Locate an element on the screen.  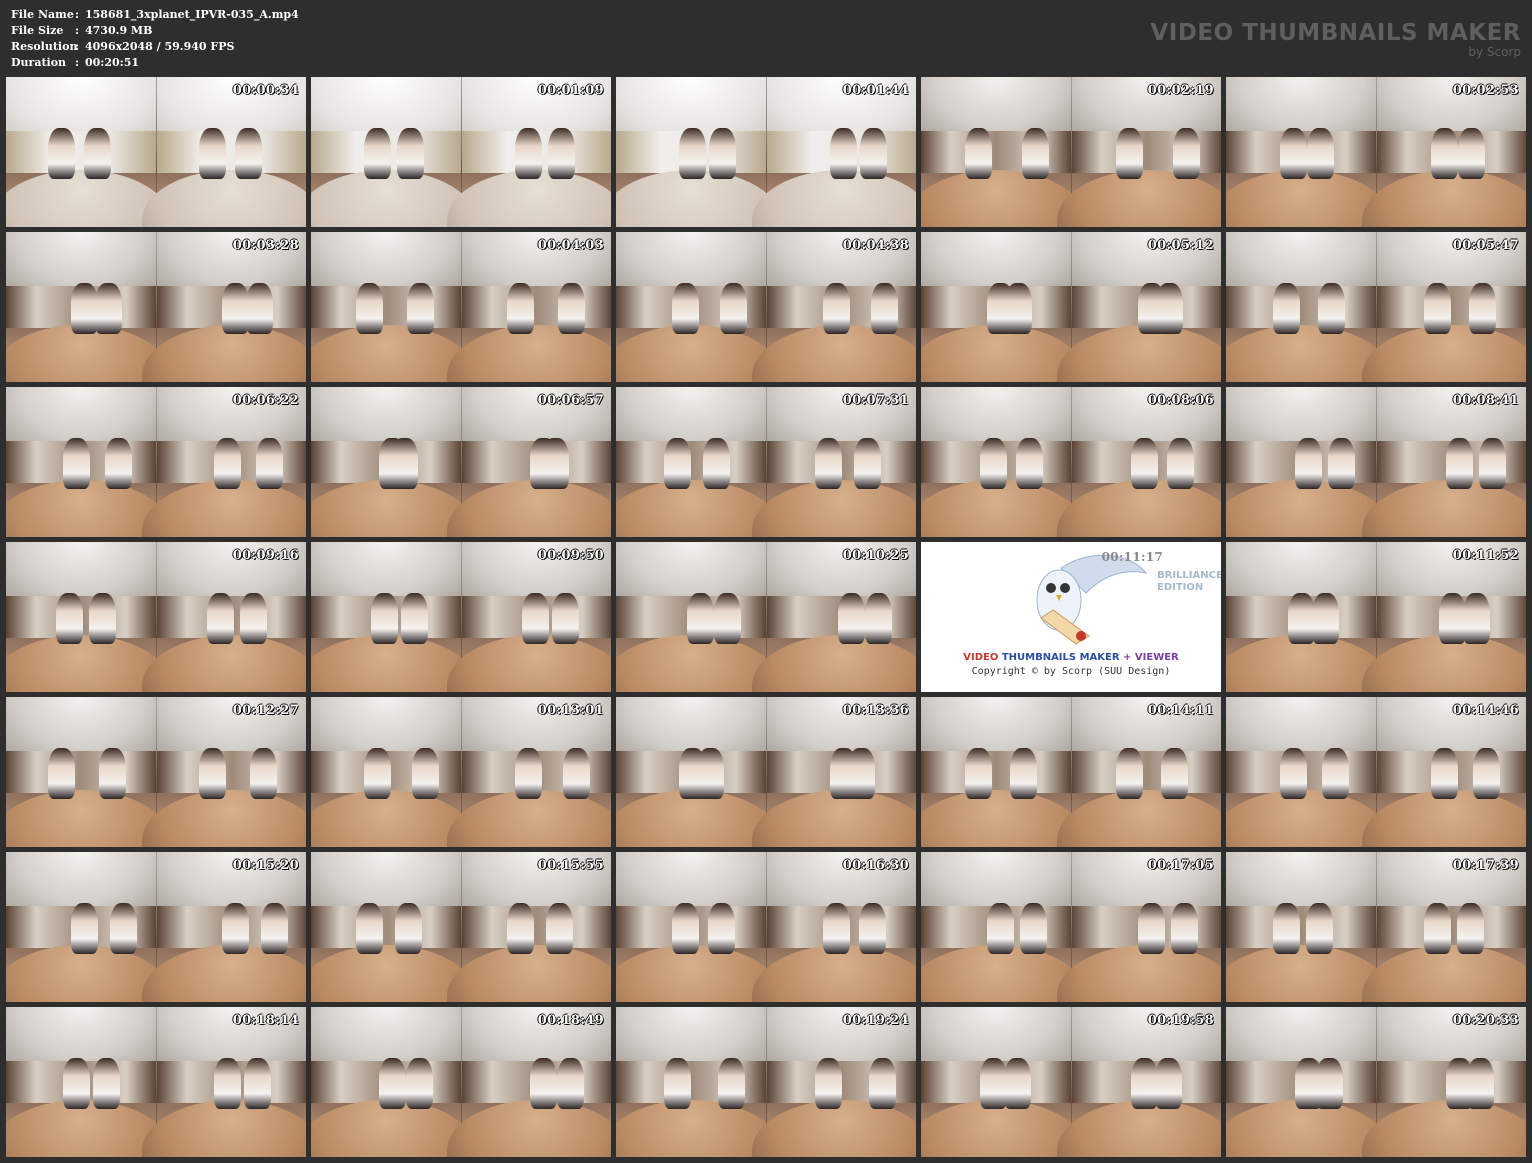
video-thumbnail: 00:02:53 is located at coordinates (1376, 152).